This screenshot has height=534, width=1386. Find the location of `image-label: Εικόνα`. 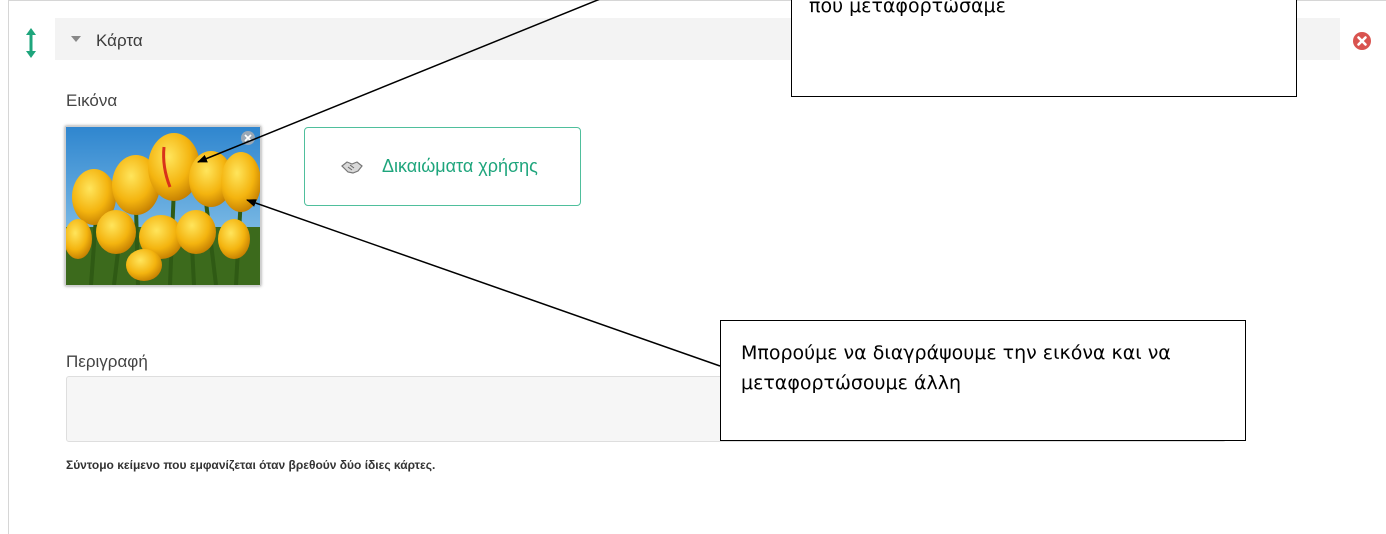

image-label: Εικόνα is located at coordinates (92, 100).